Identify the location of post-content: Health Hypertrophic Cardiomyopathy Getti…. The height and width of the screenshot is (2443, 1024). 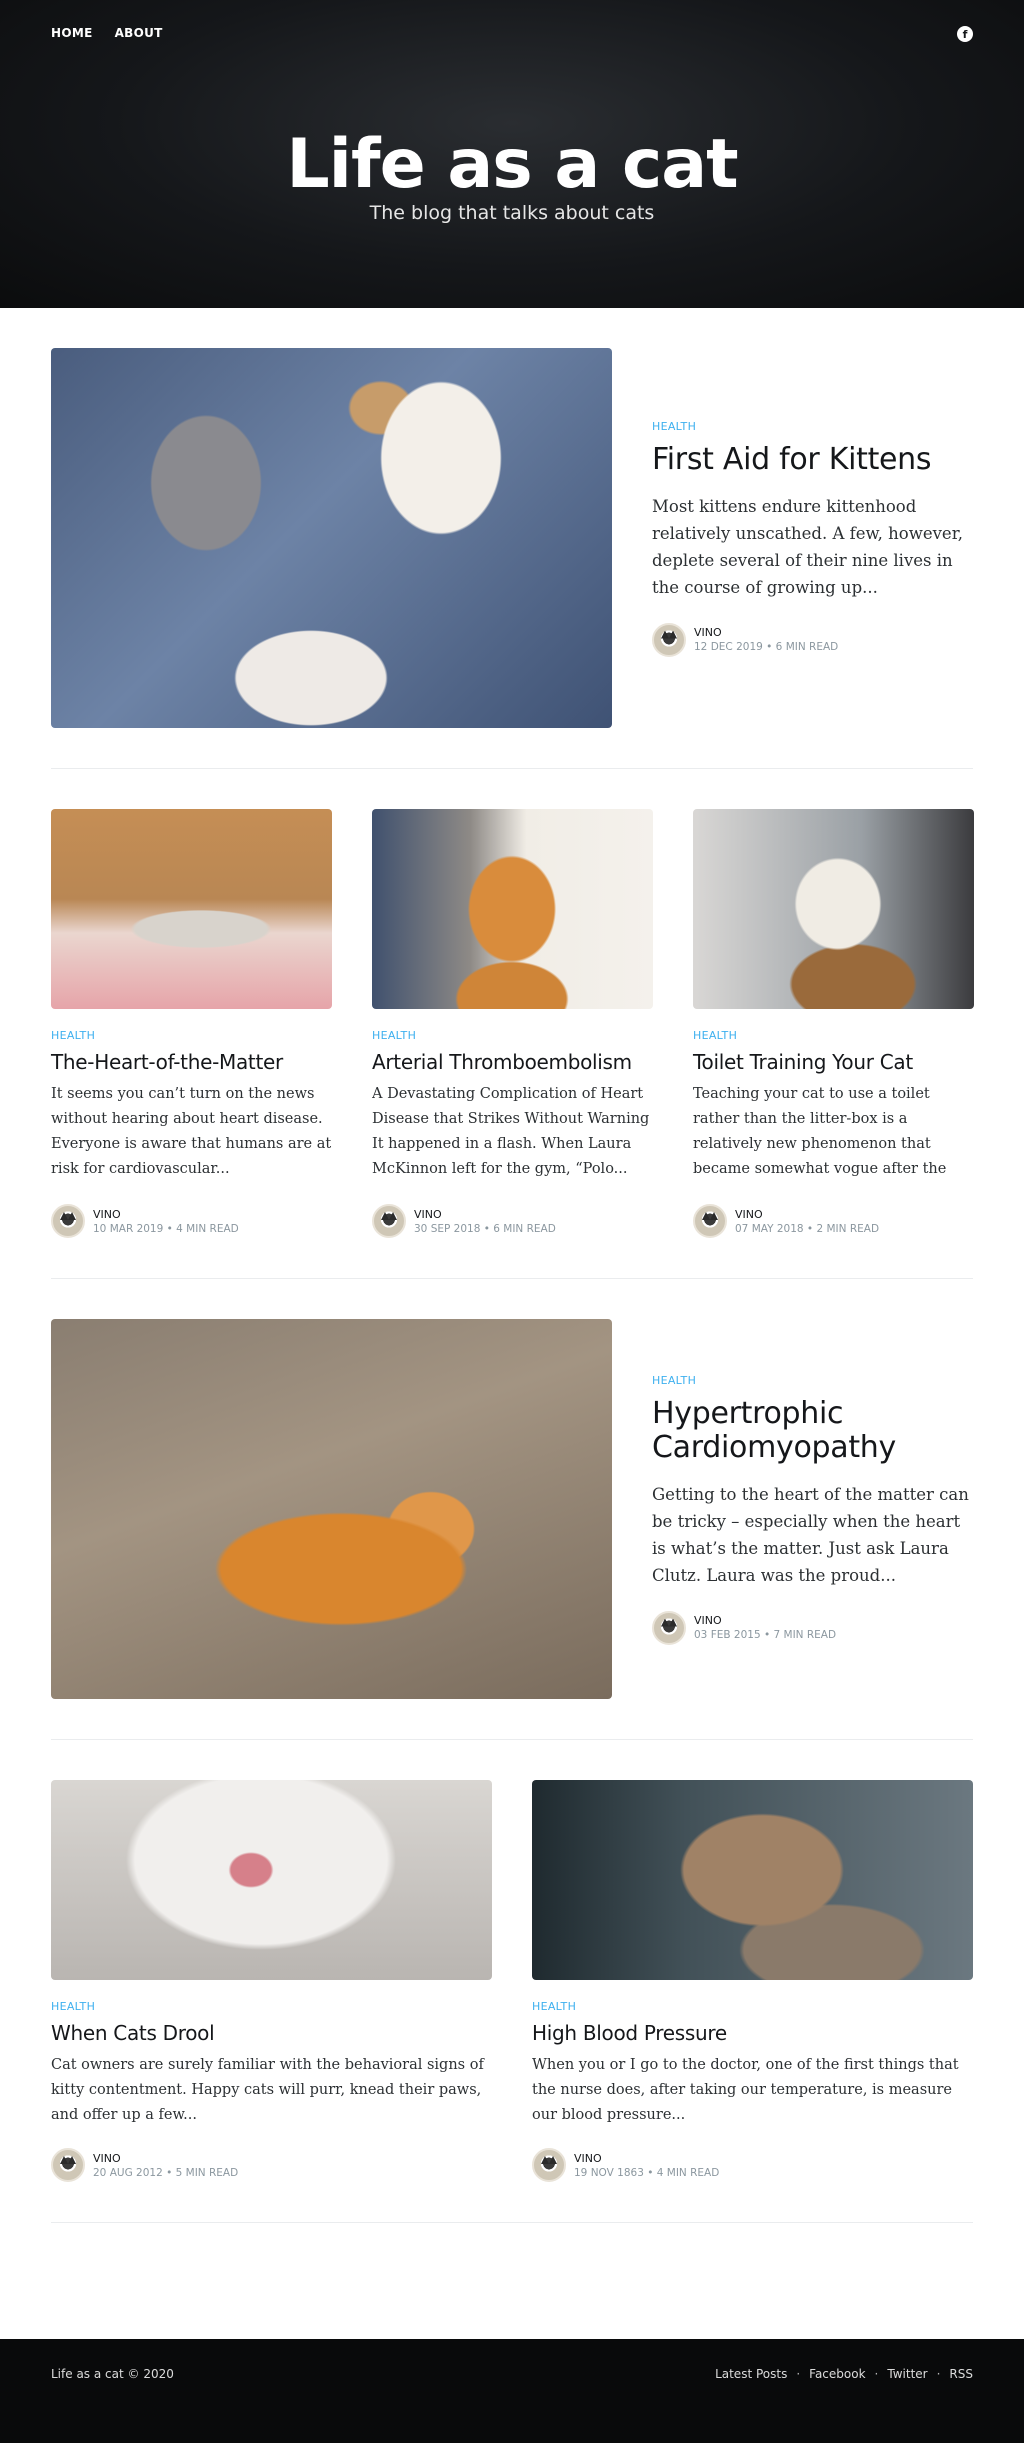
(812, 1509).